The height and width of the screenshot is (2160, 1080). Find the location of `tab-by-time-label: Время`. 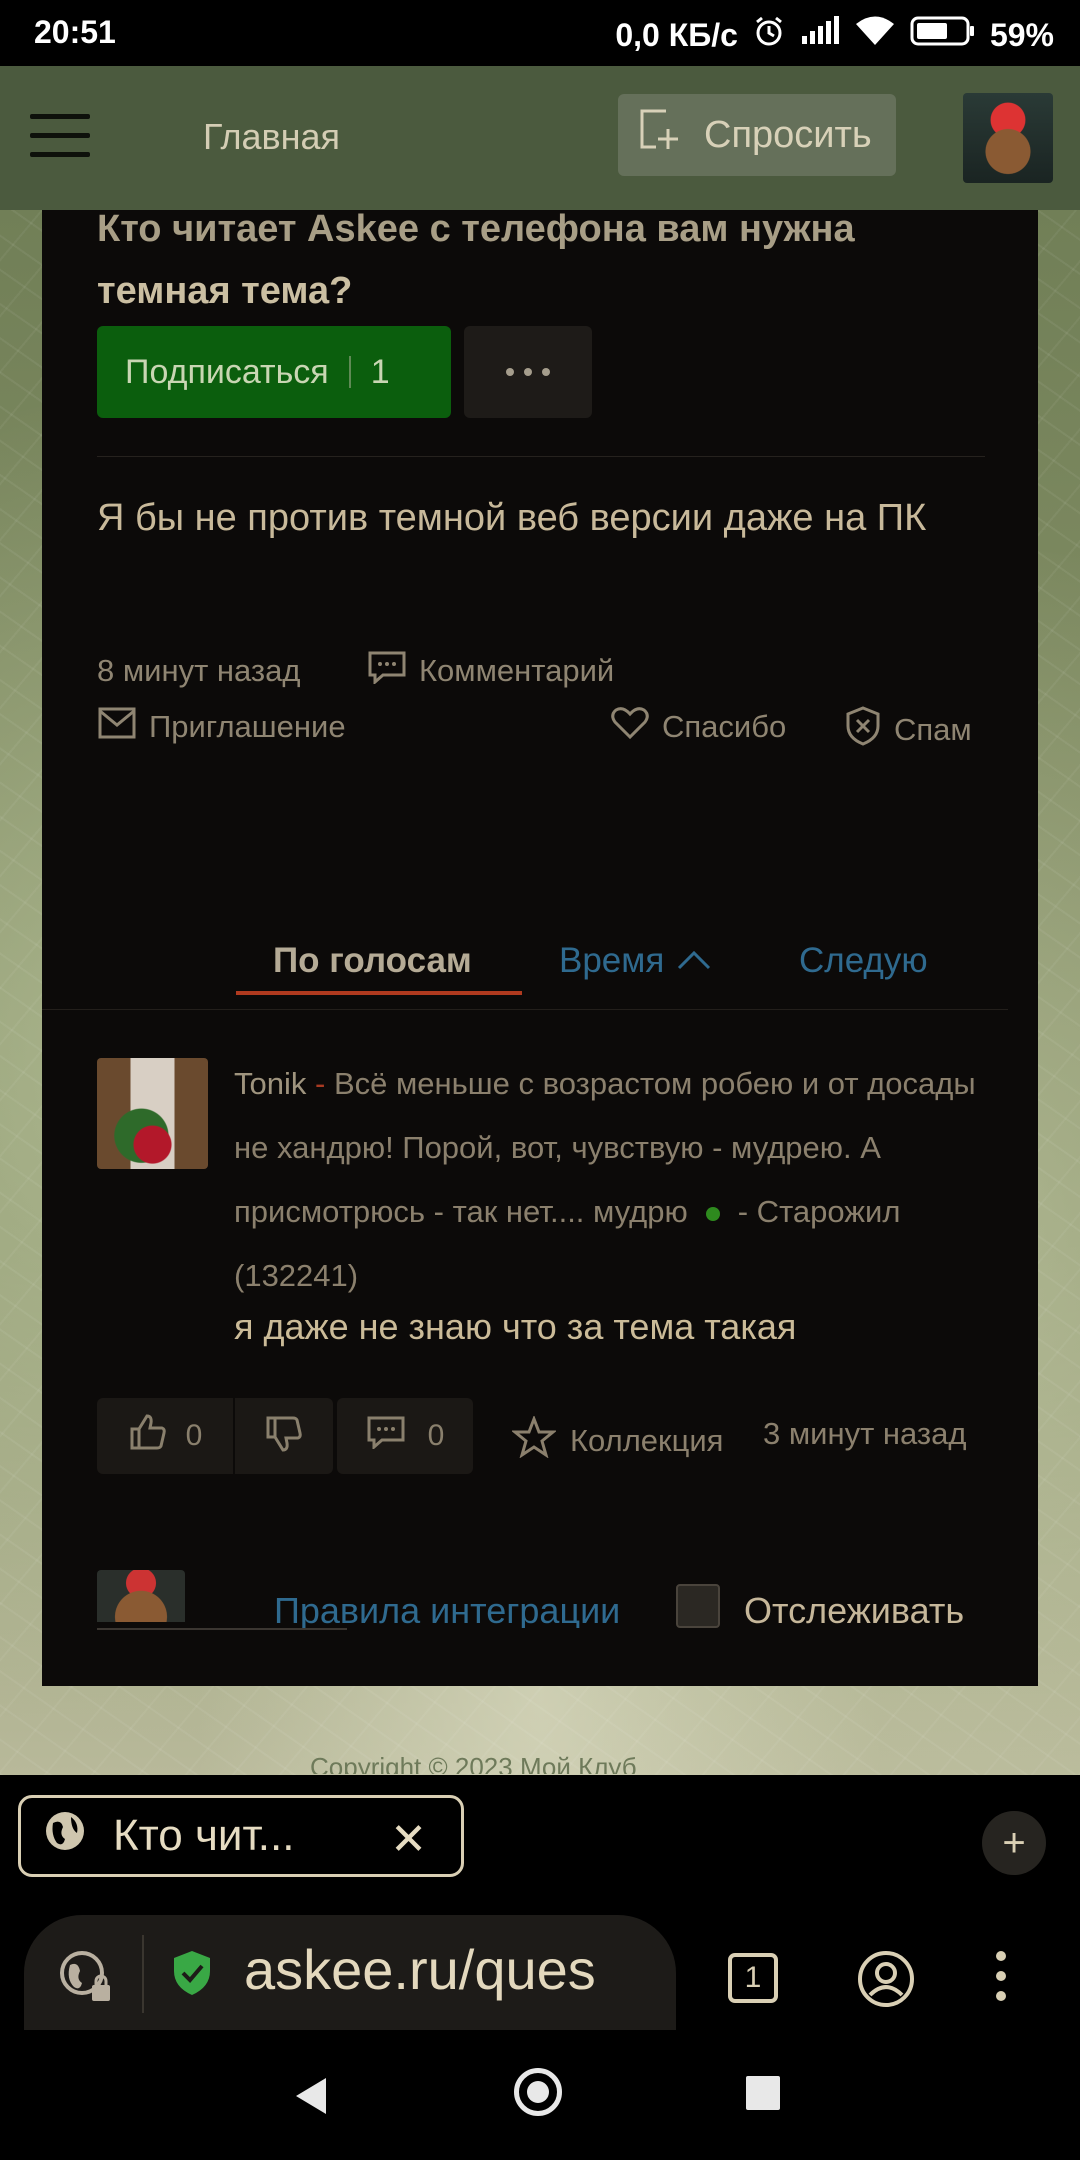

tab-by-time-label: Время is located at coordinates (612, 960).